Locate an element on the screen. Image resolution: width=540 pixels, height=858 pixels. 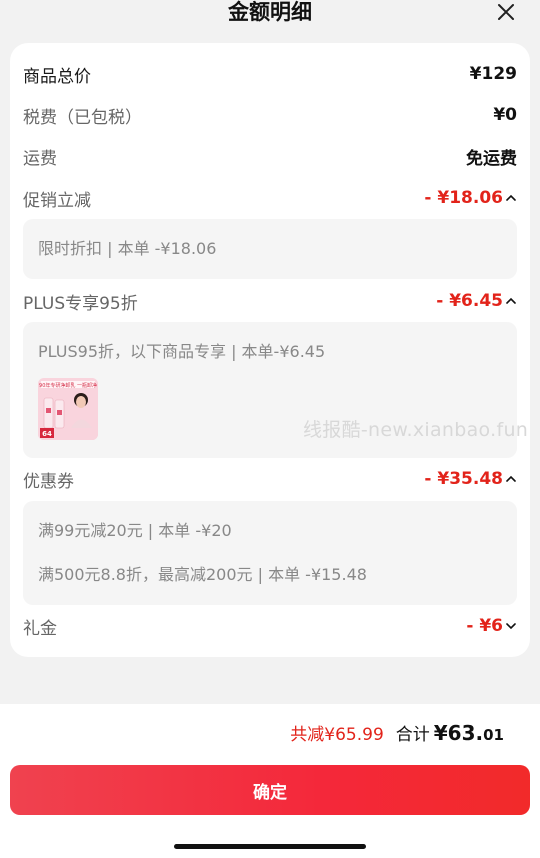
coupon-value: - ¥35.48 is located at coordinates (470, 479).